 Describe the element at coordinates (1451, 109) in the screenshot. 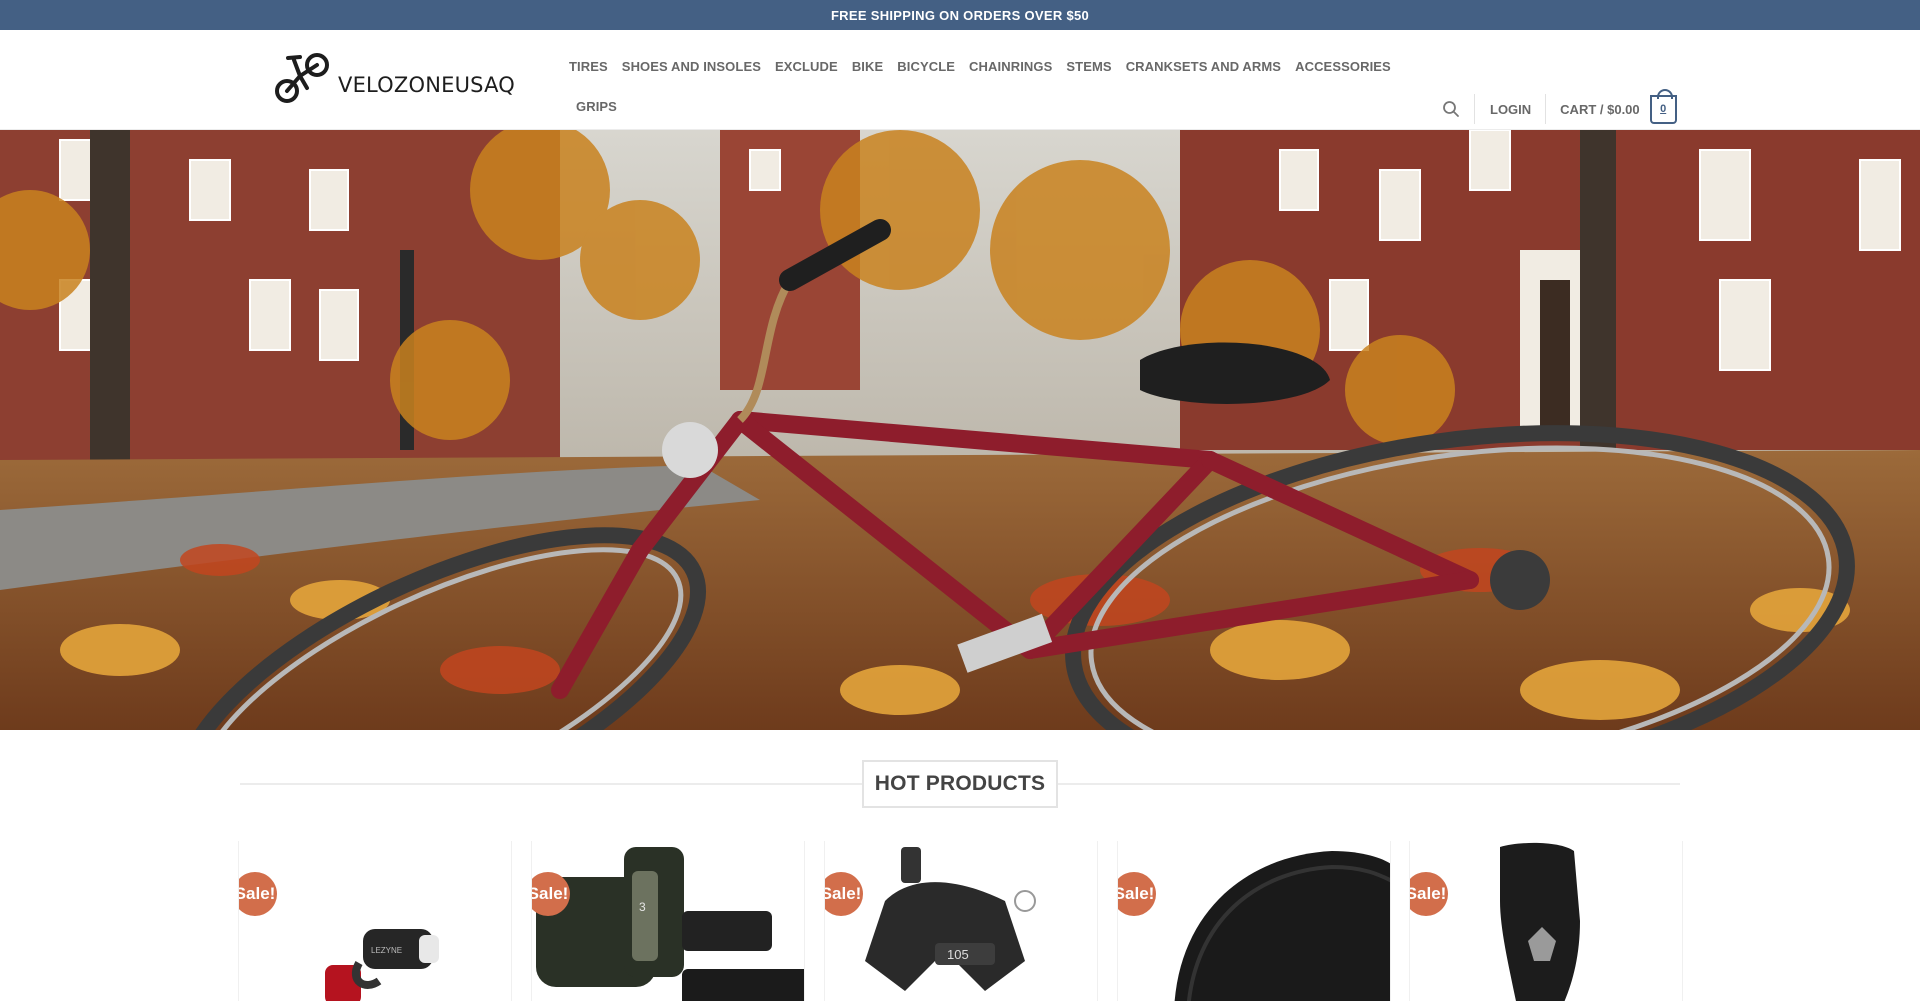

I see `search-icon` at that location.